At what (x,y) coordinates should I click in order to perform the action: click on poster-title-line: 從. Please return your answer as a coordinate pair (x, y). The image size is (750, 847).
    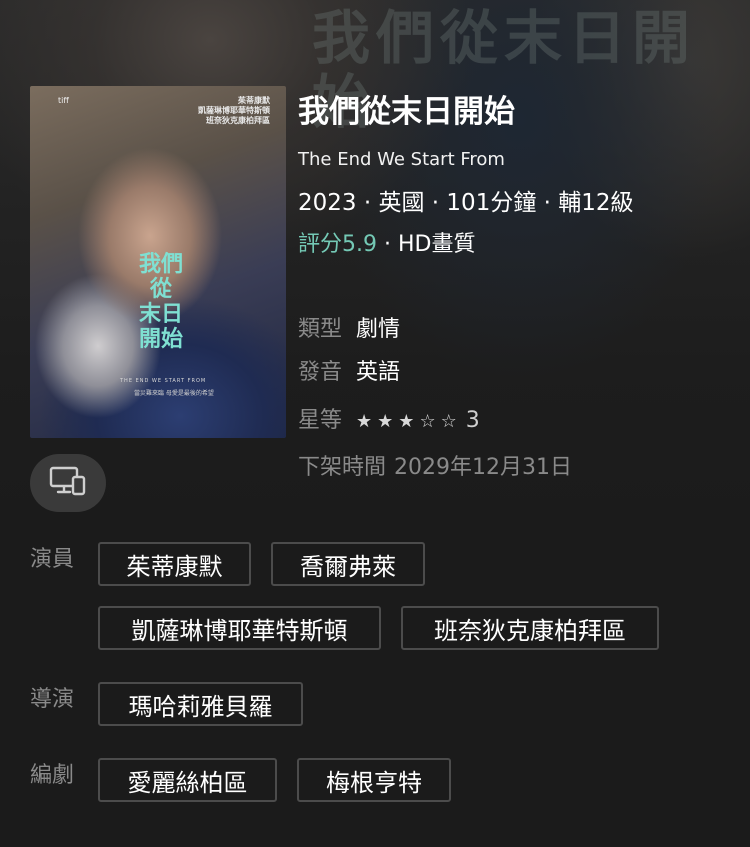
    Looking at the image, I should click on (160, 289).